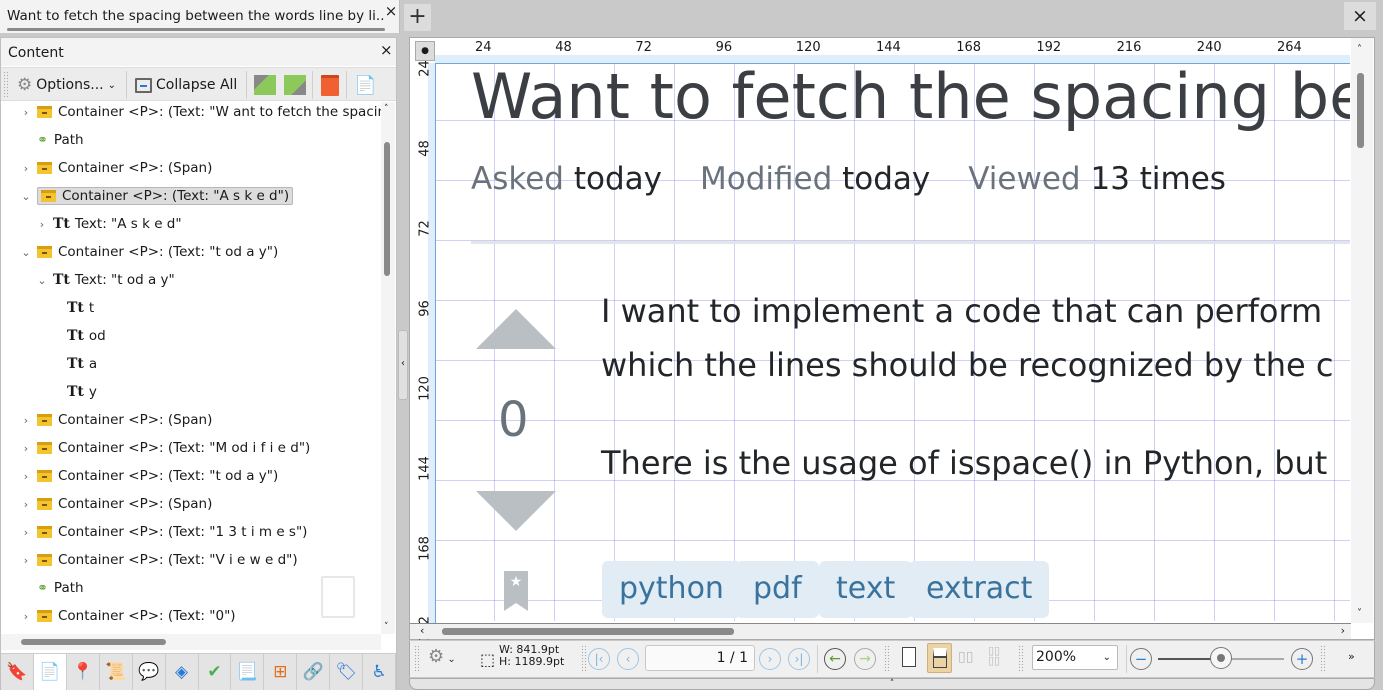  What do you see at coordinates (295, 85) in the screenshot?
I see `move-down-button` at bounding box center [295, 85].